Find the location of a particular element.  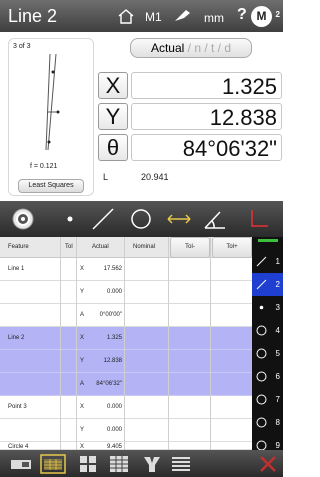

feature-list-item-7: 7 is located at coordinates (267, 399).